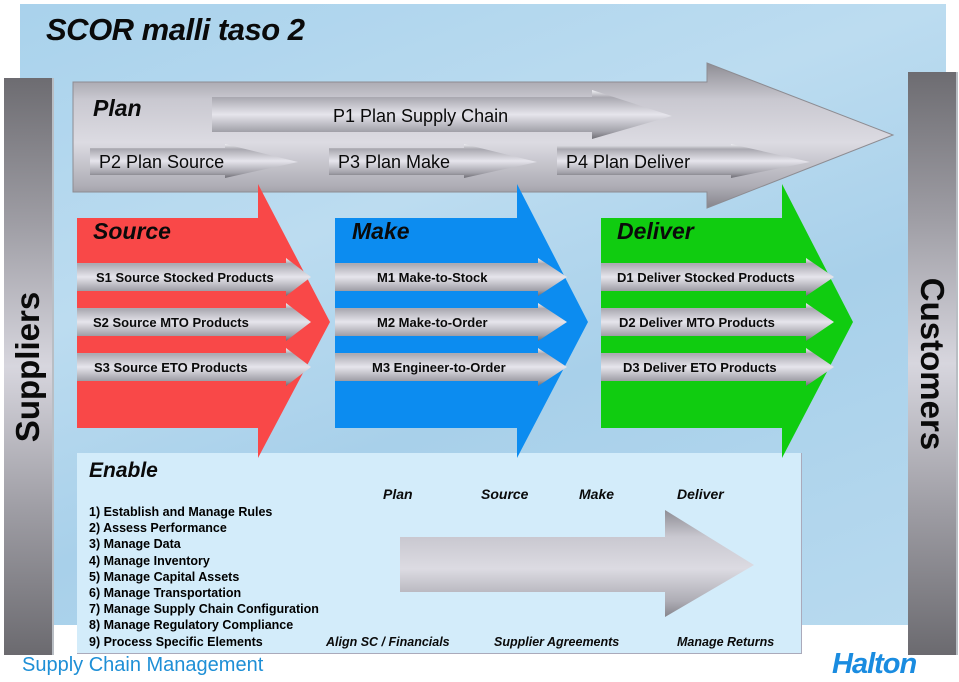 The image size is (959, 682). I want to click on enable-item: 7) Manage Supply Chain Configuration, so click(204, 609).